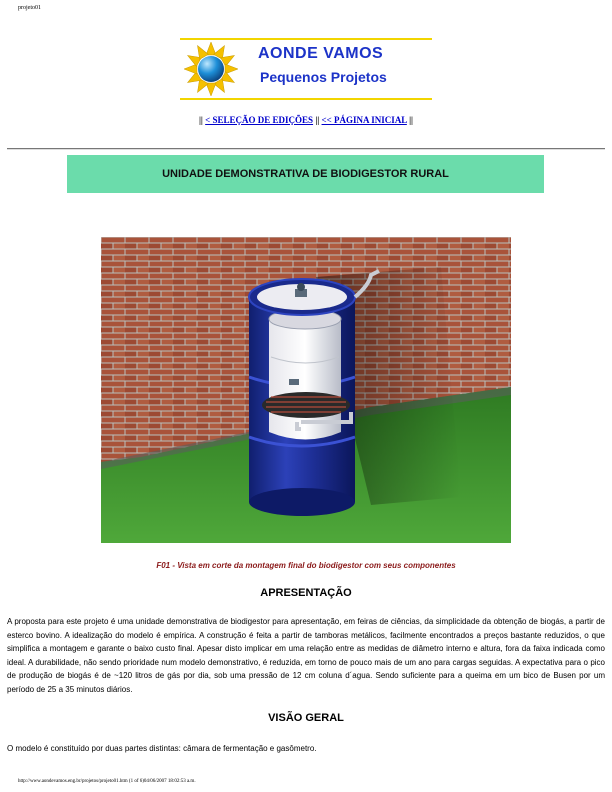 This screenshot has width=612, height=792. I want to click on logo: AONDE VAMOS Pequenos Projetos, so click(306, 69).